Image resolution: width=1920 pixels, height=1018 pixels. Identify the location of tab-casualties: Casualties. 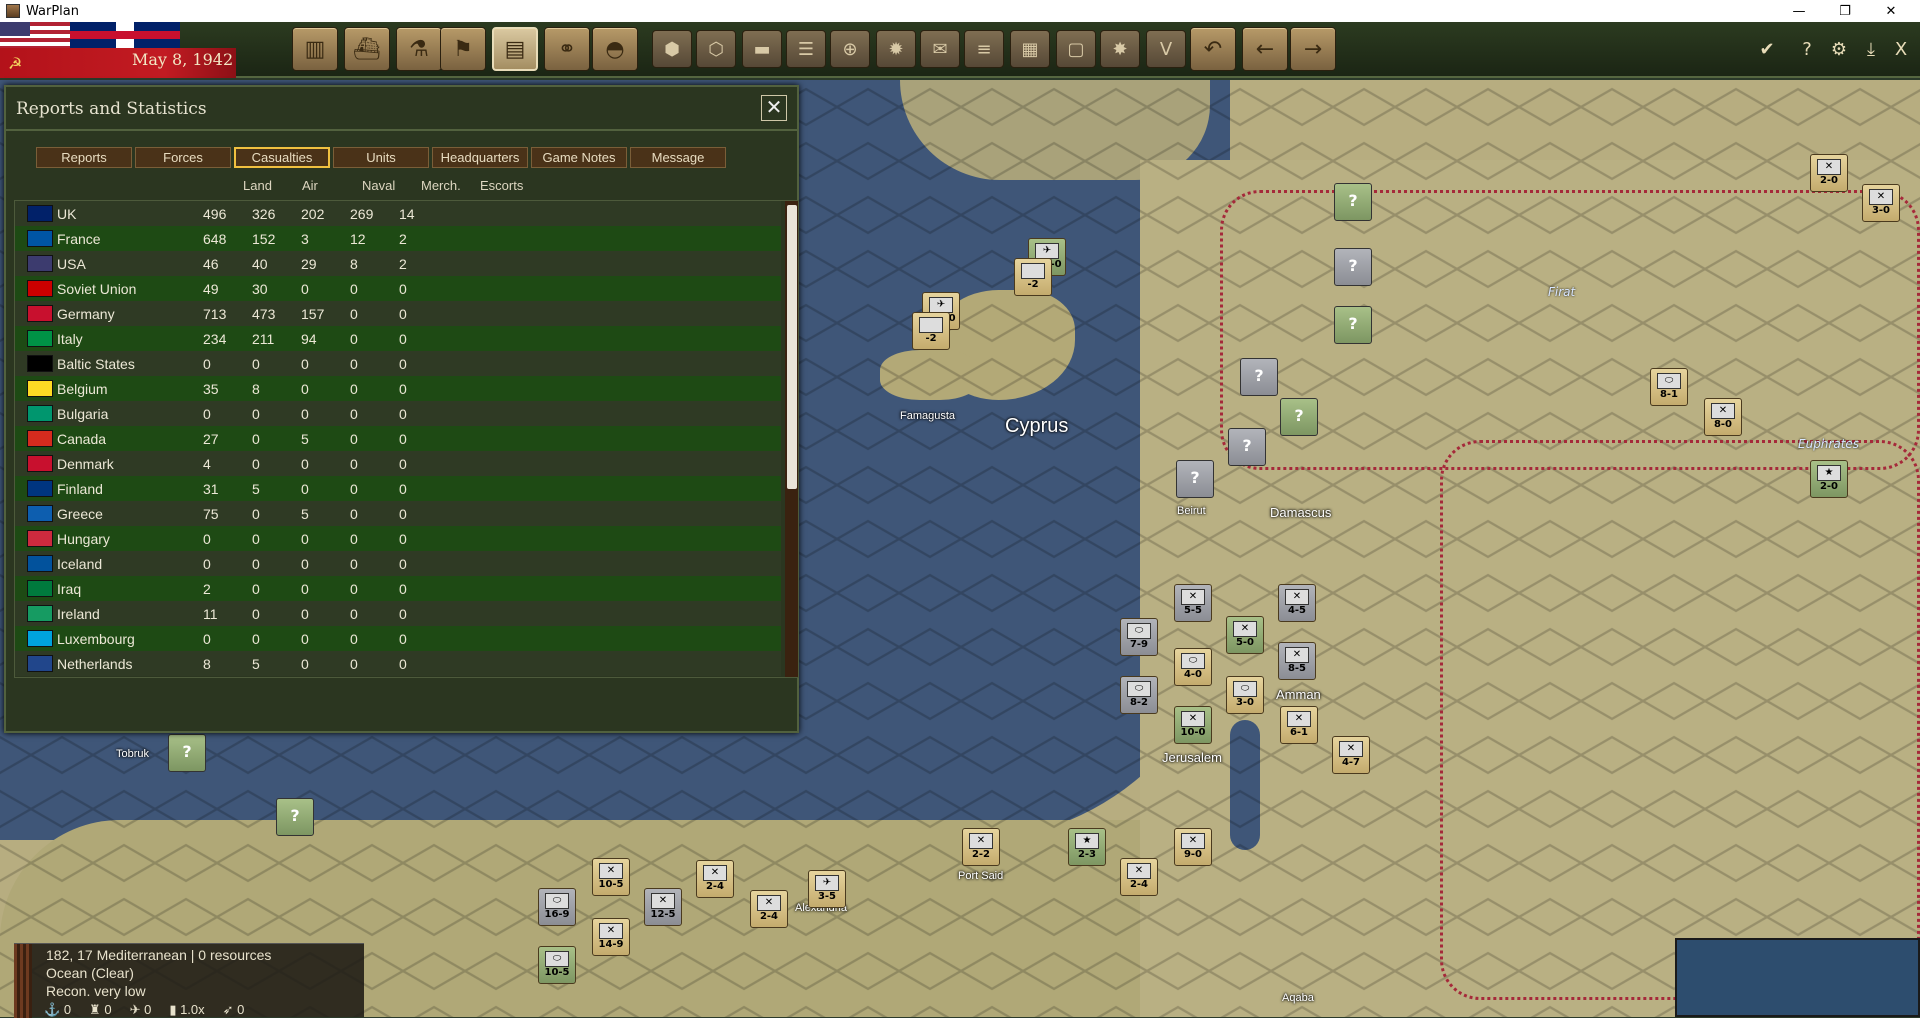
(282, 157).